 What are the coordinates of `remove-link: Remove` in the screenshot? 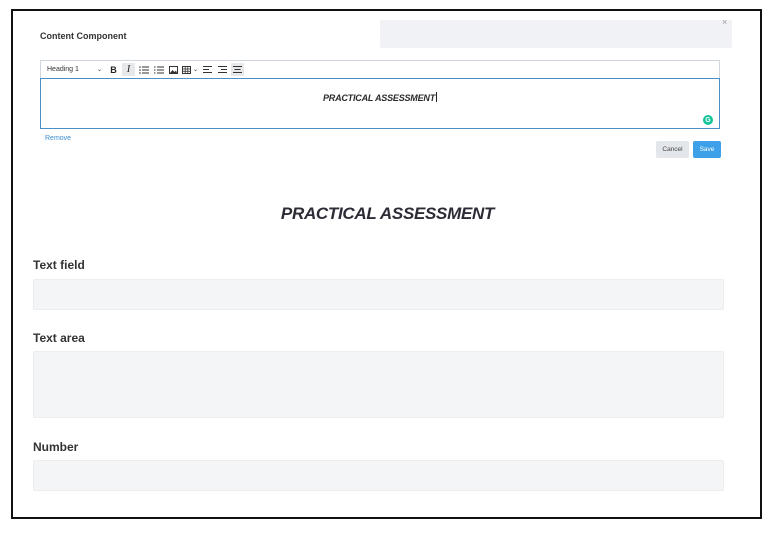 It's located at (58, 138).